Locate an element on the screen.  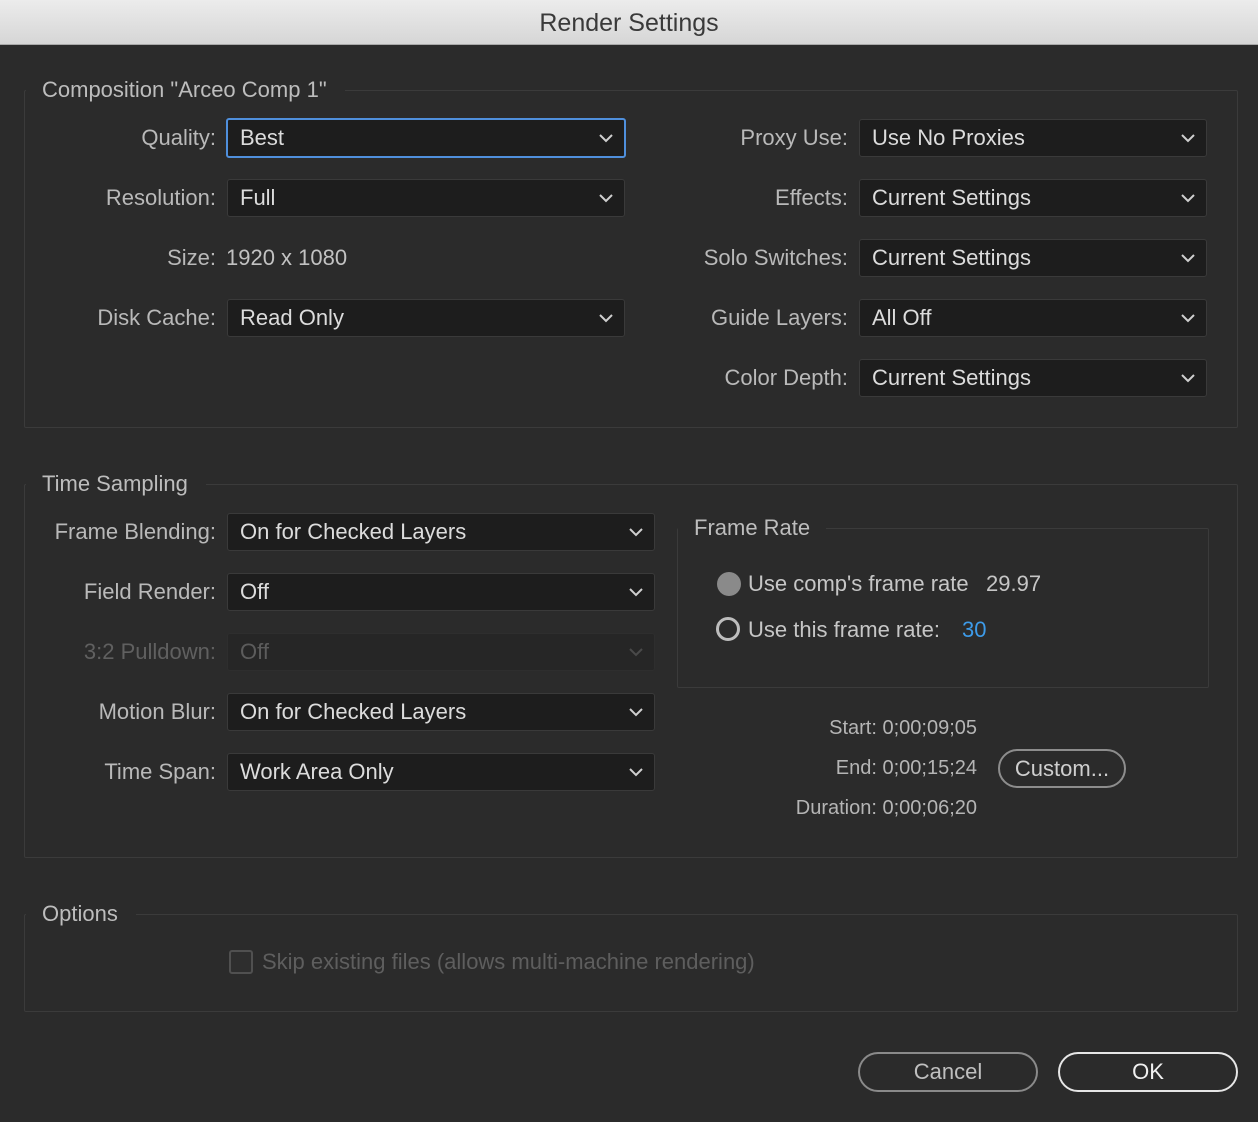
disk-cache-label: Disk Cache: is located at coordinates (156, 317).